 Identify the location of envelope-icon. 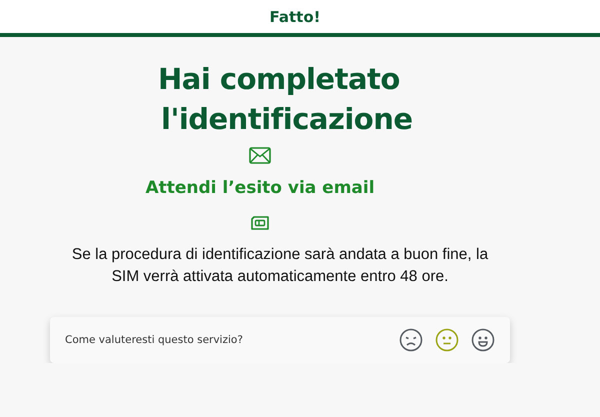
(260, 155).